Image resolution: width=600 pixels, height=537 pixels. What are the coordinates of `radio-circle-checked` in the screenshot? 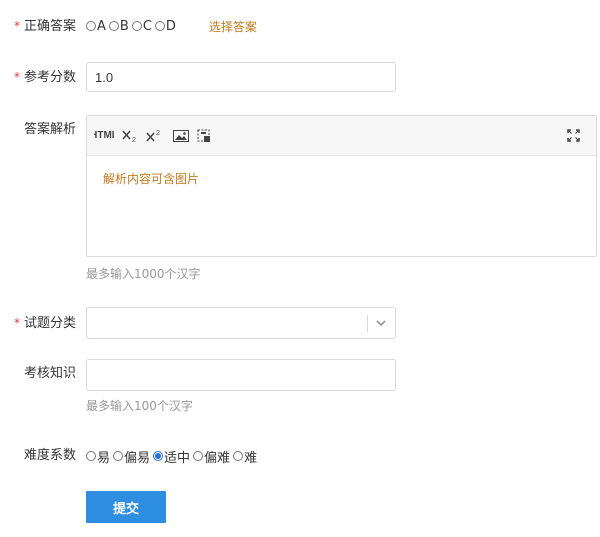 It's located at (158, 456).